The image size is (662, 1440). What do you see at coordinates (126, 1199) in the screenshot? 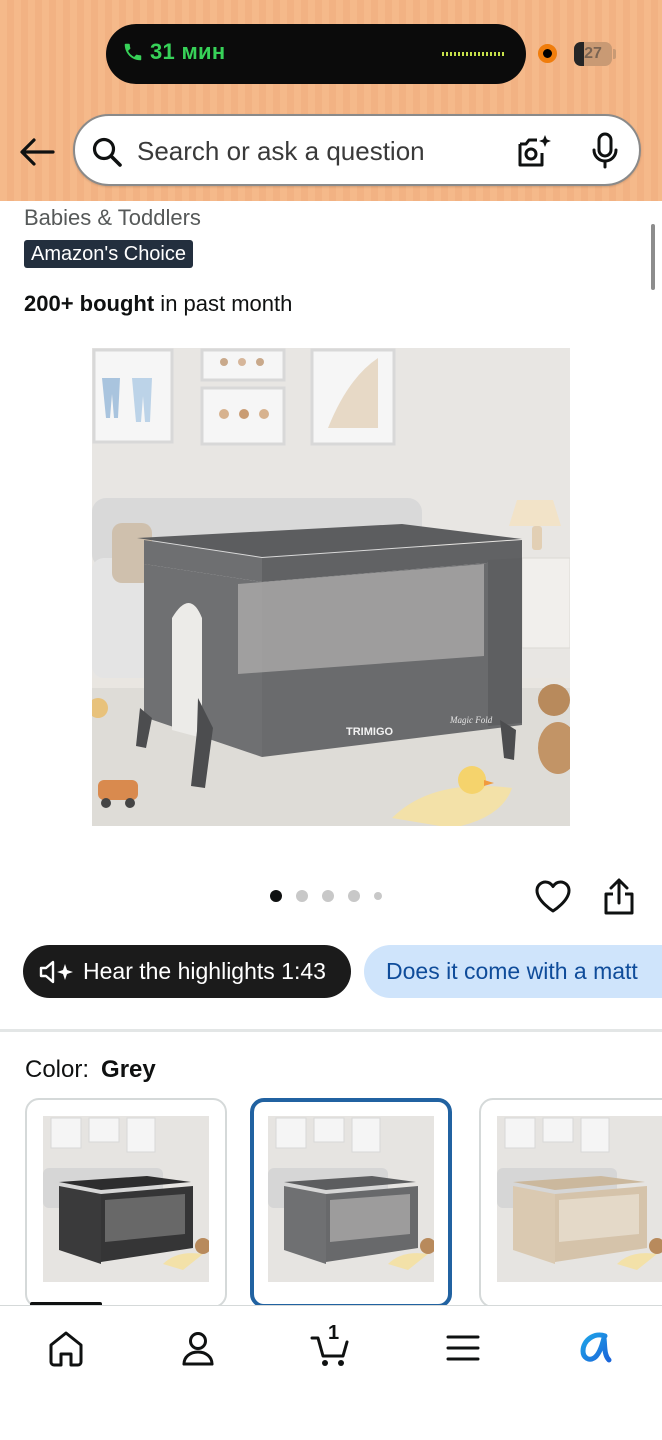
I see `black-playard-thumbnail` at bounding box center [126, 1199].